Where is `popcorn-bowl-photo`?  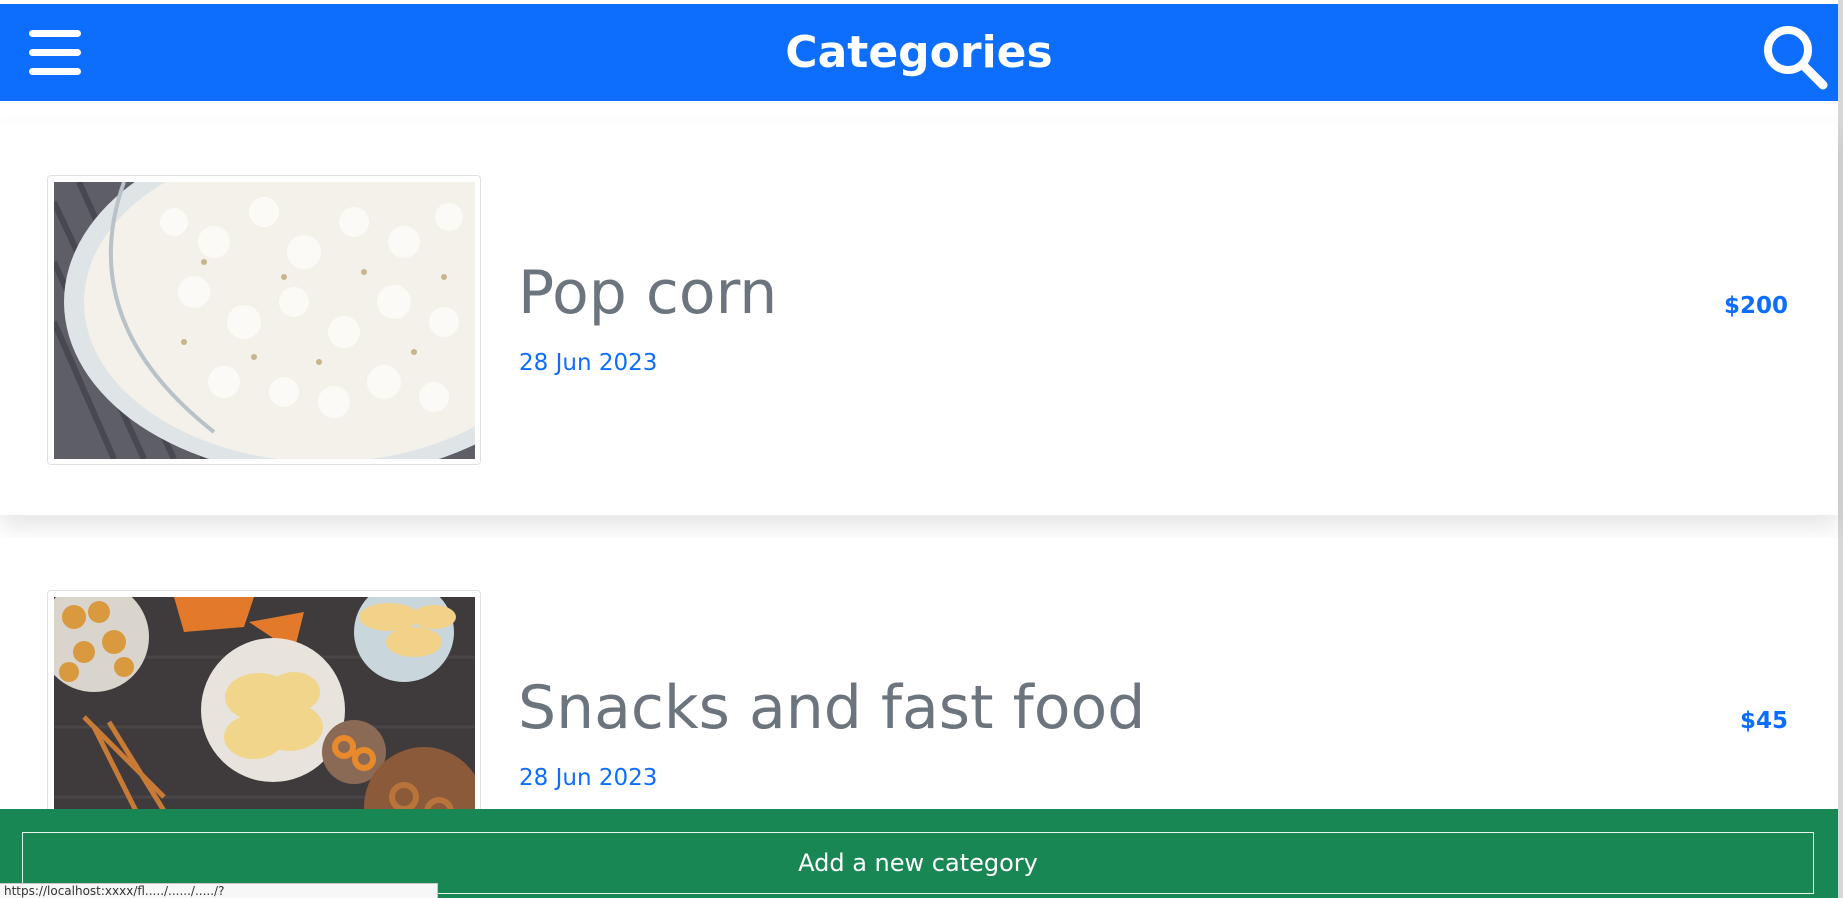
popcorn-bowl-photo is located at coordinates (264, 320).